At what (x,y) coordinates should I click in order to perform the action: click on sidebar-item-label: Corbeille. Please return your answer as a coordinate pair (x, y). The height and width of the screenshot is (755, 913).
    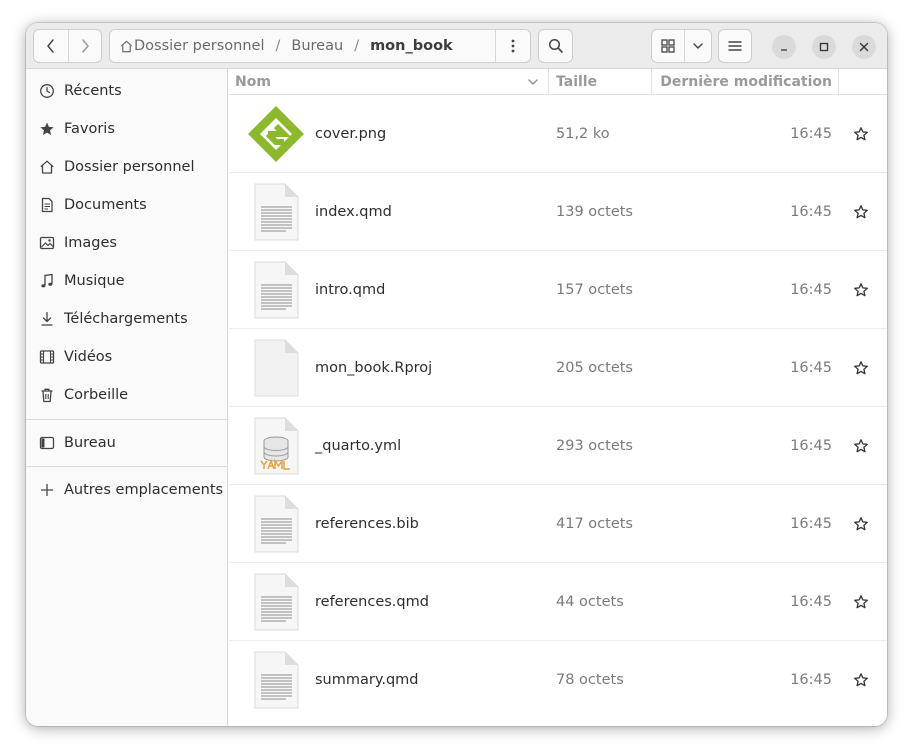
    Looking at the image, I should click on (96, 395).